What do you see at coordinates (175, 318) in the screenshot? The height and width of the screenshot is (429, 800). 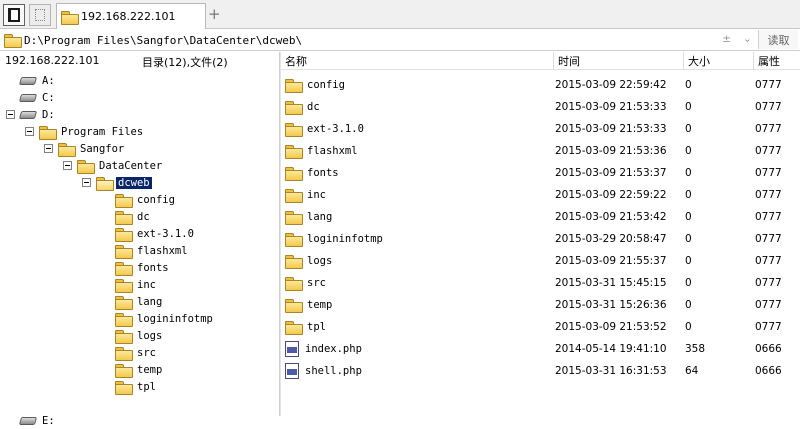 I see `tree-node-label: logininfotmp` at bounding box center [175, 318].